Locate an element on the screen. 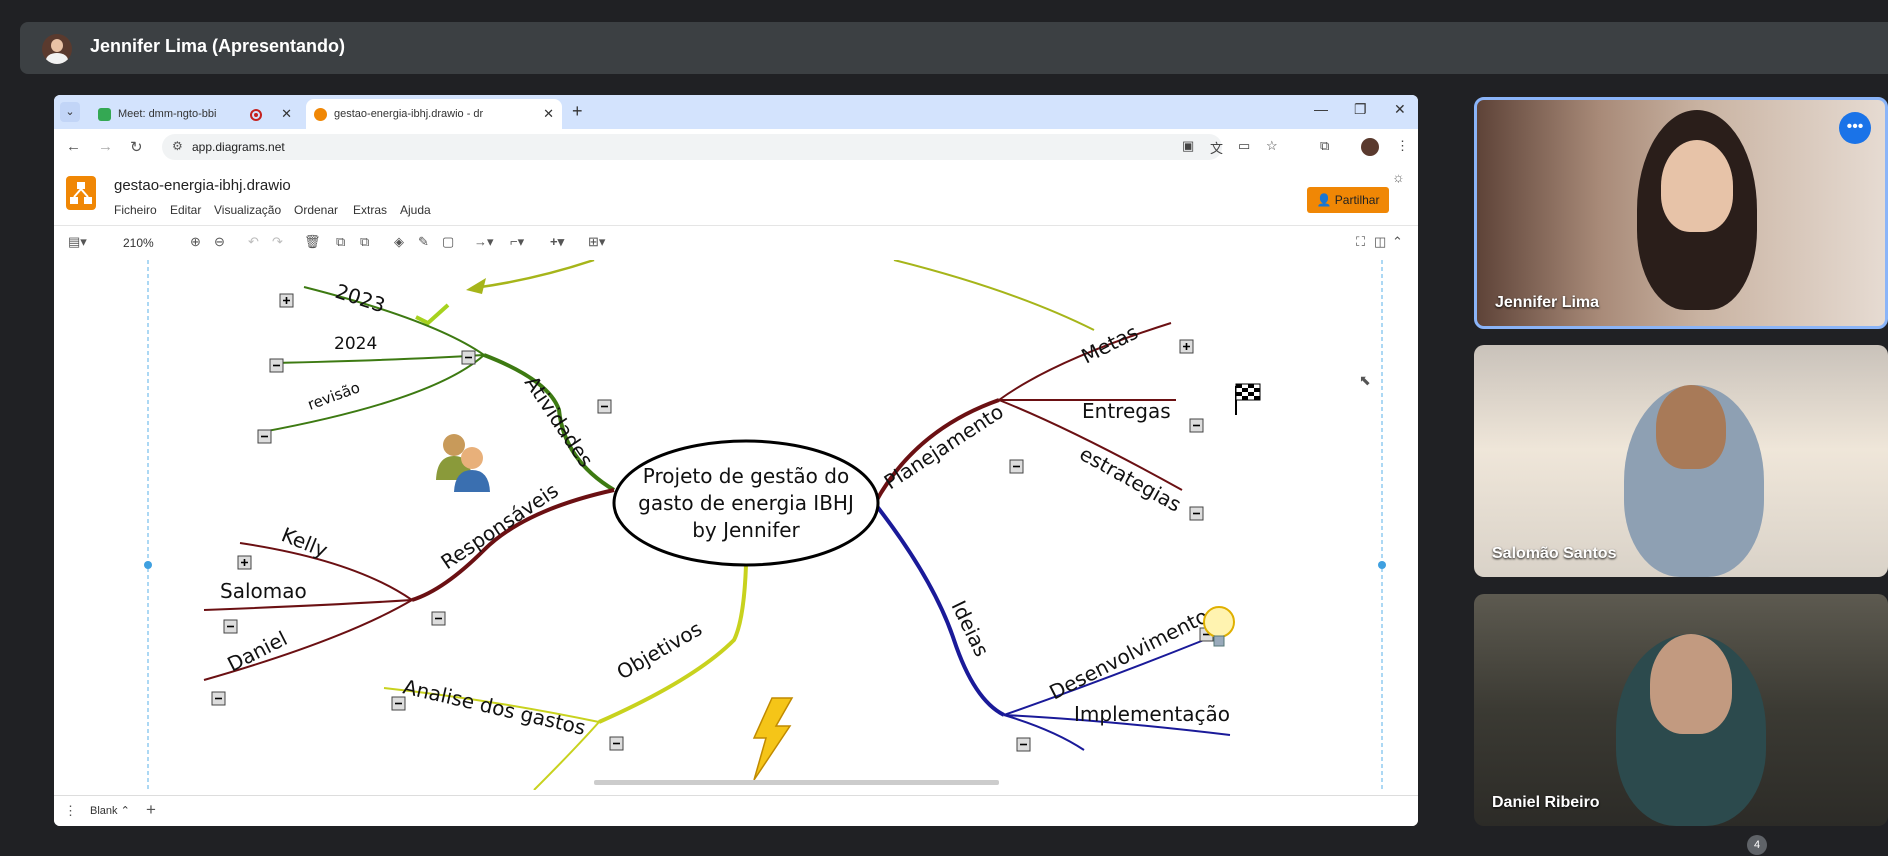  menu-editar: Editar is located at coordinates (185, 210).